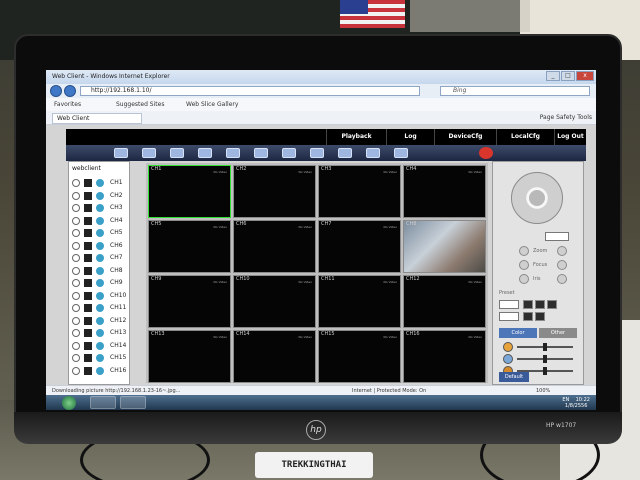 This screenshot has width=640, height=480. What do you see at coordinates (524, 251) in the screenshot?
I see `zoom-out-button` at bounding box center [524, 251].